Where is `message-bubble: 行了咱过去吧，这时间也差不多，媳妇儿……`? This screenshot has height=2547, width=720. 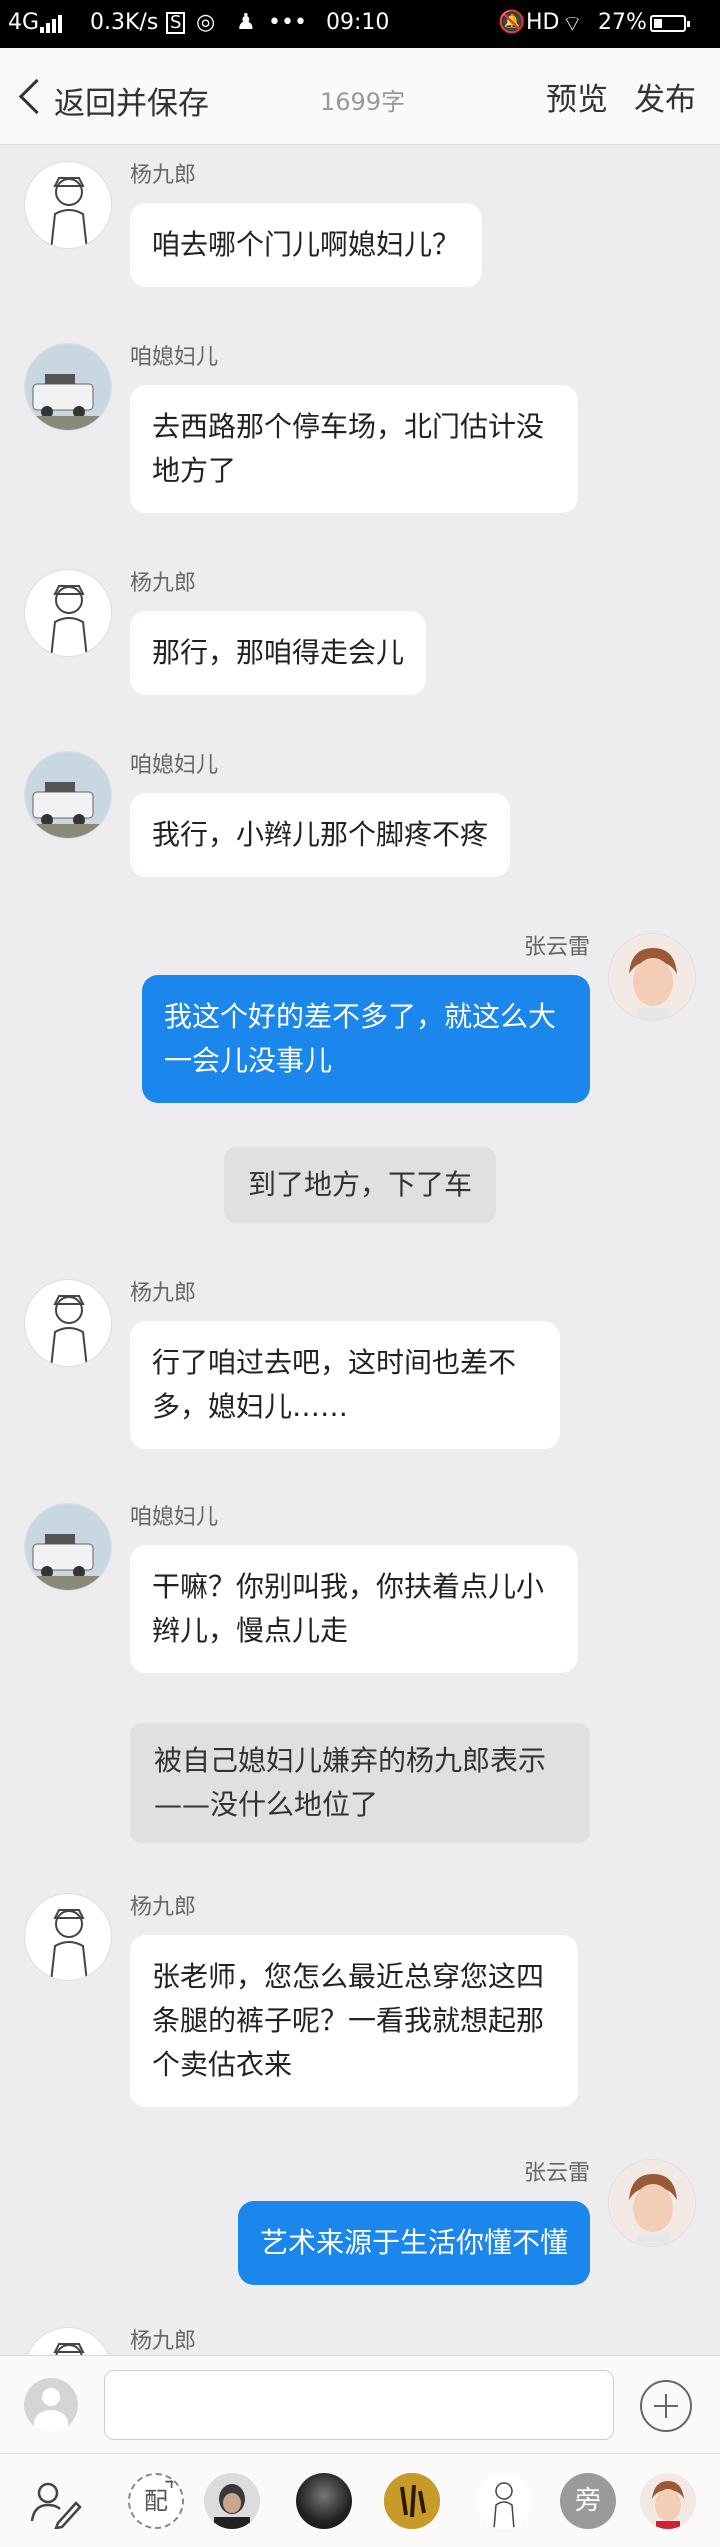
message-bubble: 行了咱过去吧，这时间也差不多，媳妇儿…… is located at coordinates (345, 1385).